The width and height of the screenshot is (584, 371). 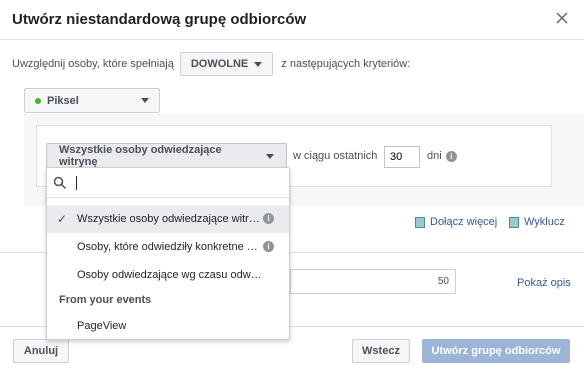 What do you see at coordinates (76, 183) in the screenshot?
I see `text-cursor` at bounding box center [76, 183].